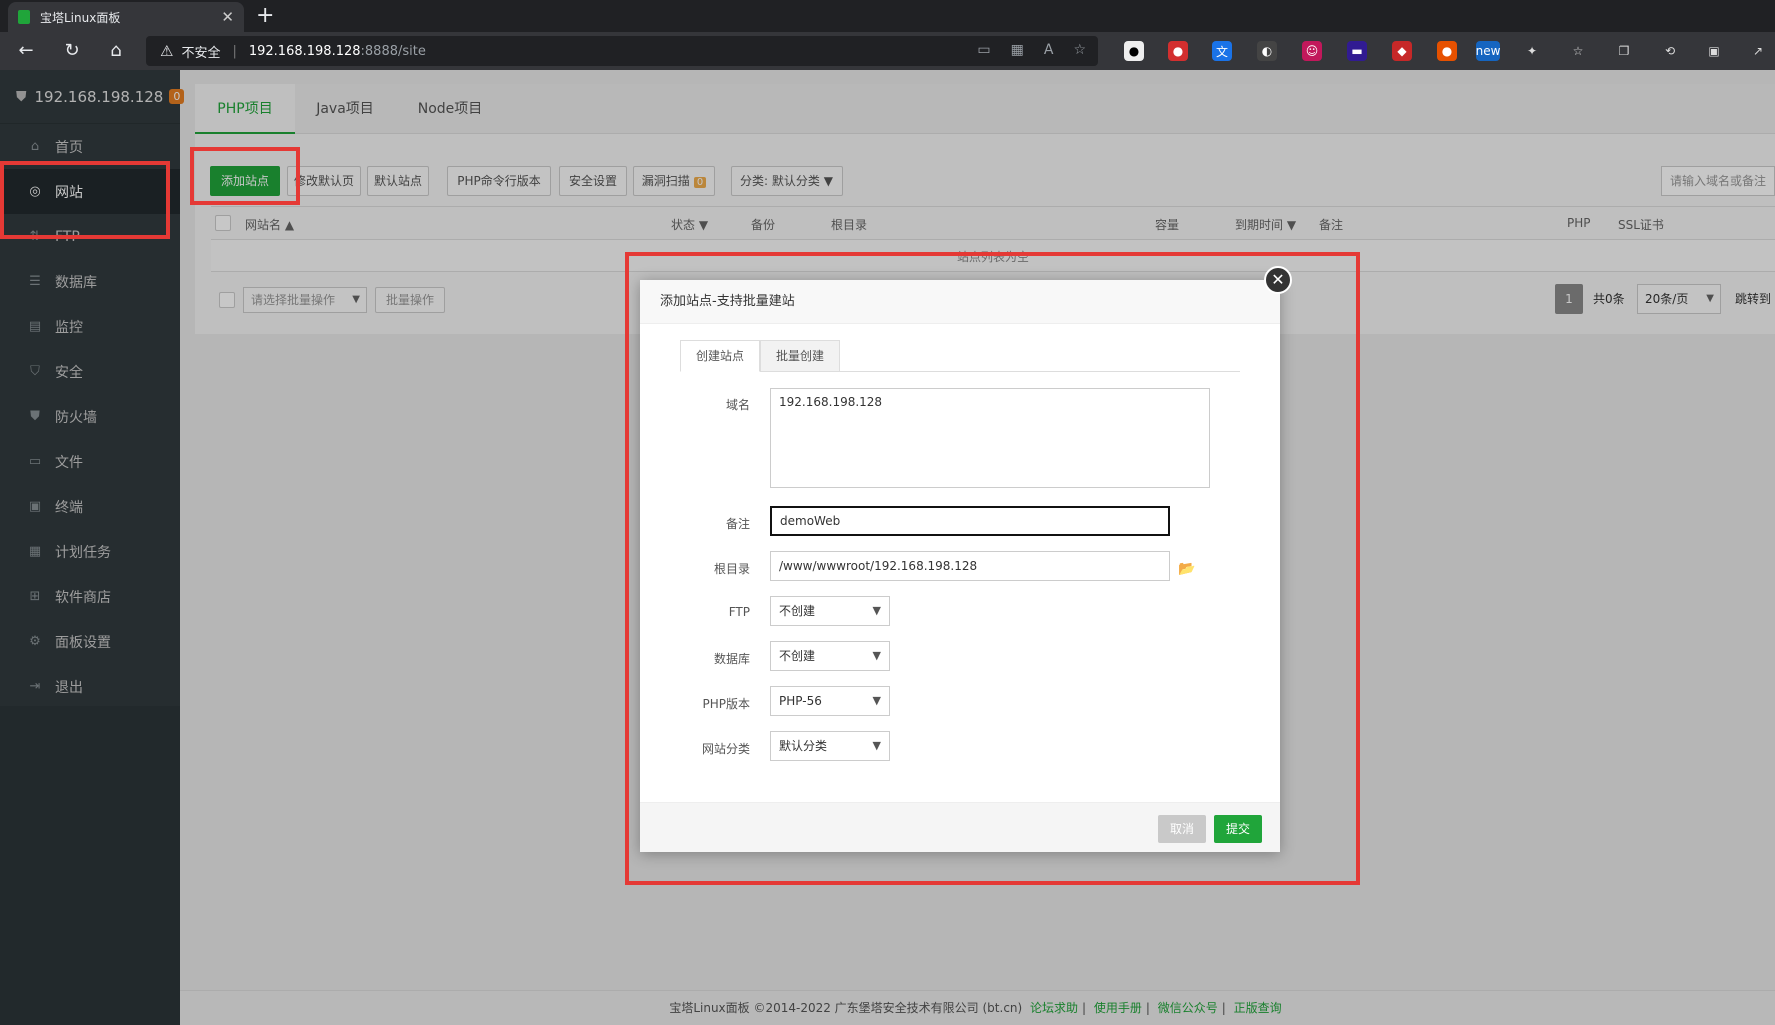 The image size is (1775, 1025). I want to click on translate-icon: 文, so click(1222, 51).